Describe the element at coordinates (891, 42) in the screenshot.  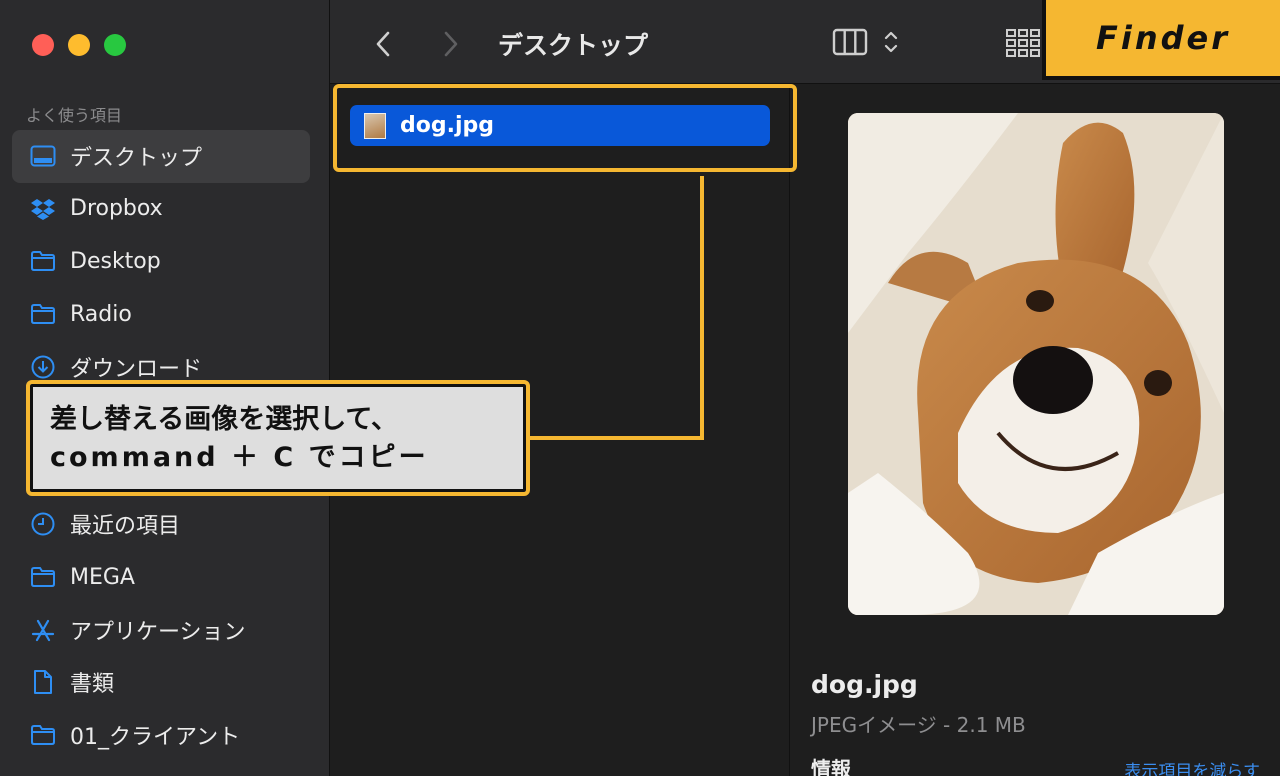
I see `chevron-updown-icon` at that location.